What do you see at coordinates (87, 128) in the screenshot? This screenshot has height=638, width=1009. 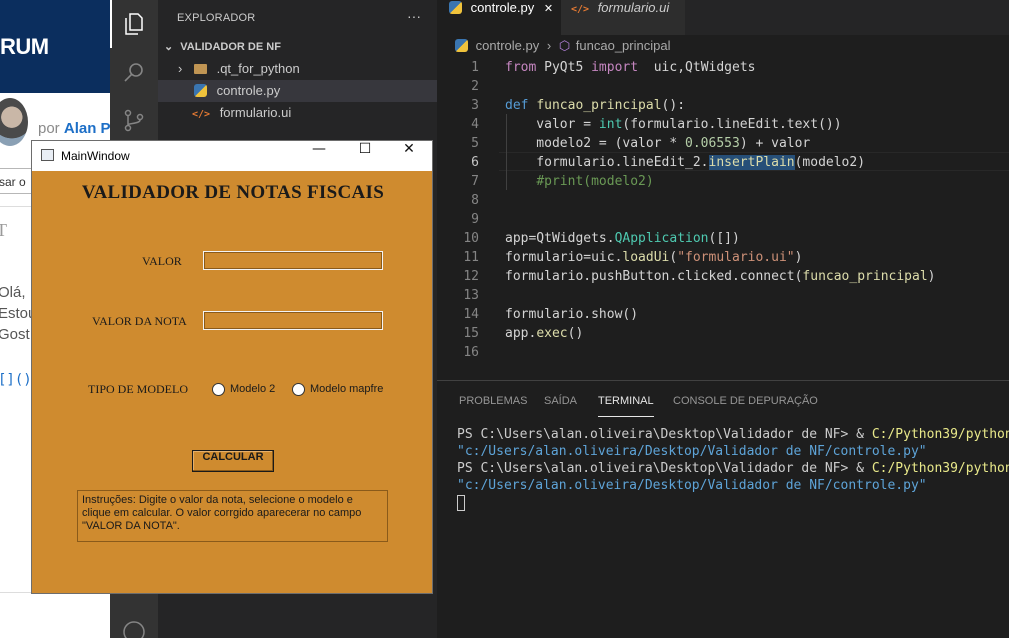 I see `post-author-link: Alan P` at bounding box center [87, 128].